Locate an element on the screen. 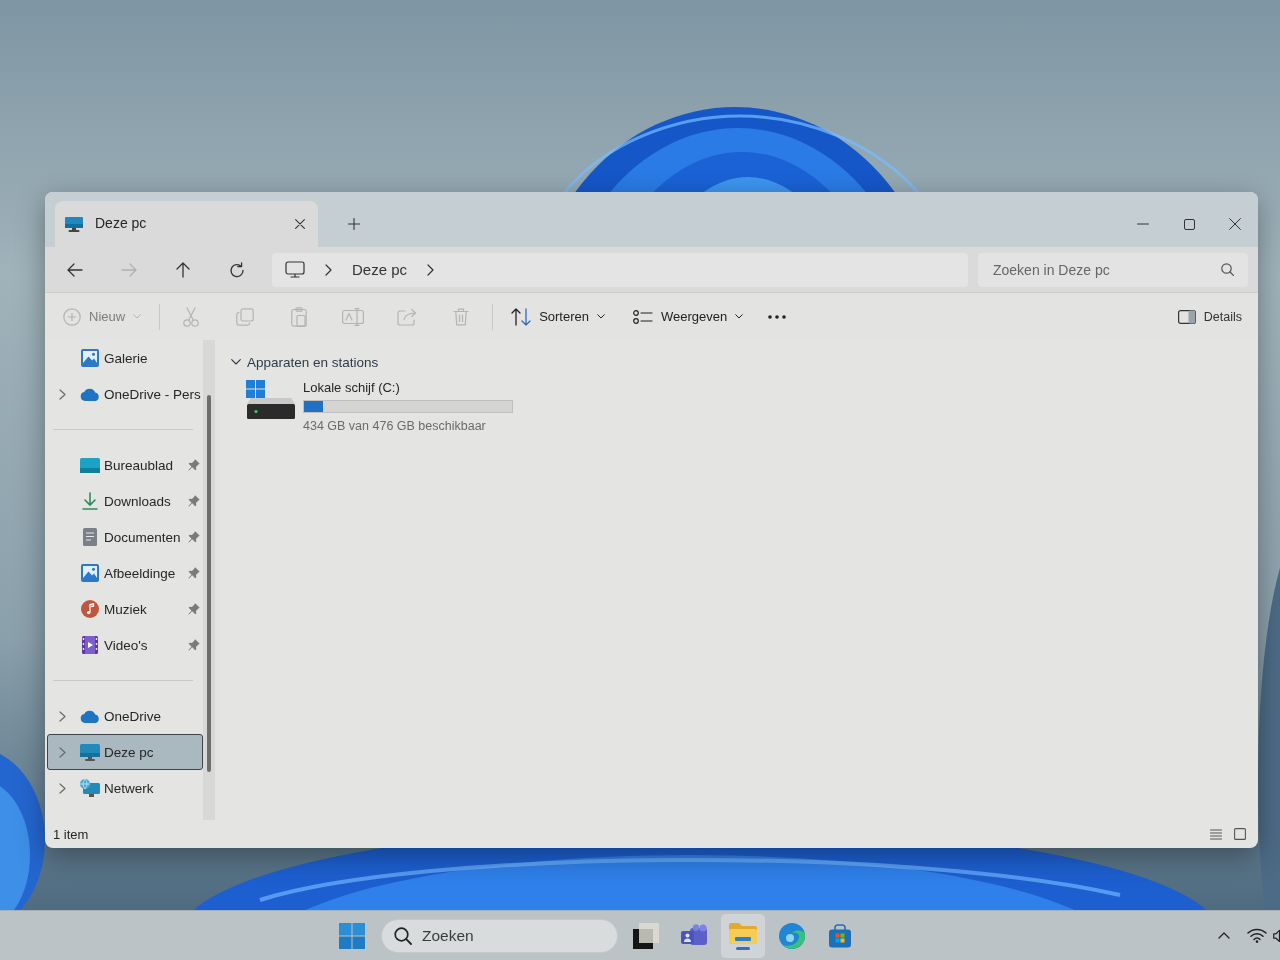  start-button is located at coordinates (352, 935).